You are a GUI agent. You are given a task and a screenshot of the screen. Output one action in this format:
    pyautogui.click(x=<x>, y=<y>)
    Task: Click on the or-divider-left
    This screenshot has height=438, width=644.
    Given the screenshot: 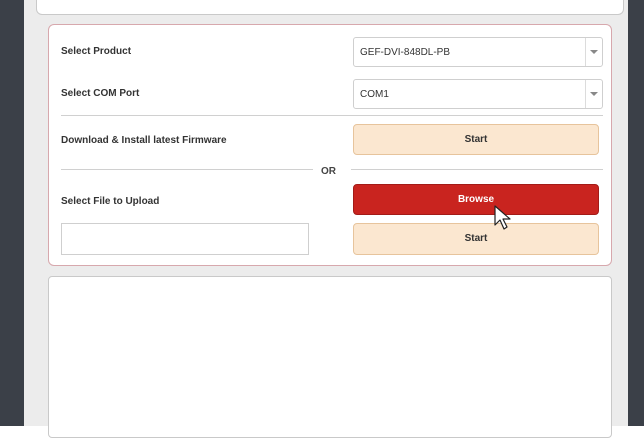 What is the action you would take?
    pyautogui.click(x=187, y=169)
    